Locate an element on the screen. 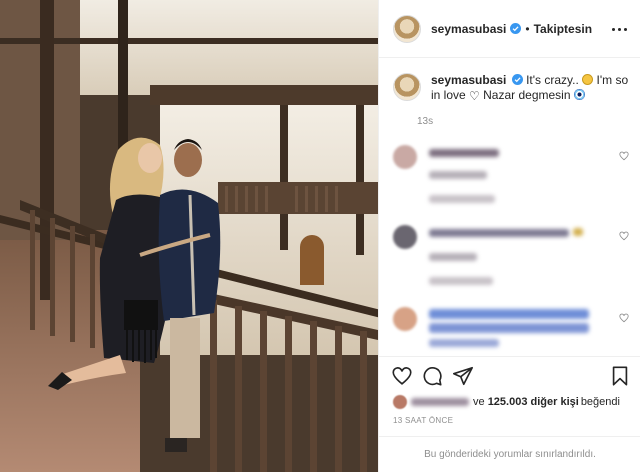 This screenshot has width=640, height=472. post-timestamp: 13 SAAT ÖNCE is located at coordinates (423, 420).